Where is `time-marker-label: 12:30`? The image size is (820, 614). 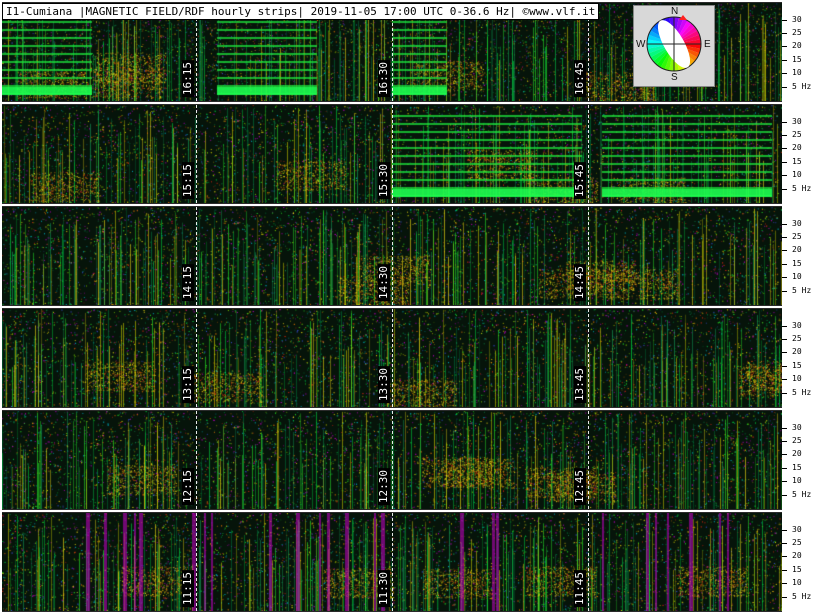
time-marker-label: 12:30 is located at coordinates (383, 486).